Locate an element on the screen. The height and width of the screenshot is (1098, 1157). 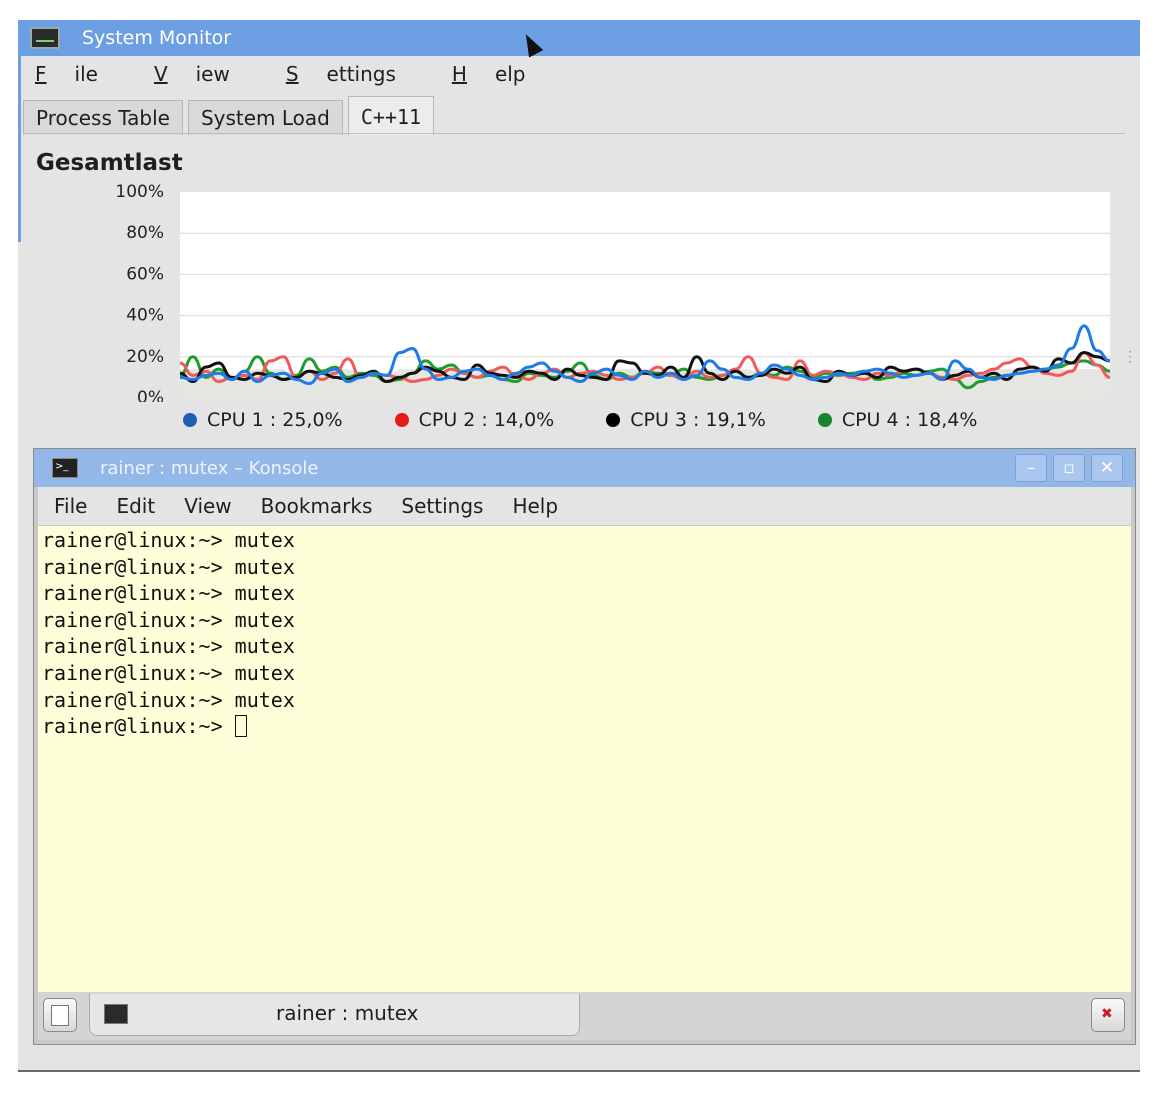
menu-help: Help is located at coordinates (503, 74).